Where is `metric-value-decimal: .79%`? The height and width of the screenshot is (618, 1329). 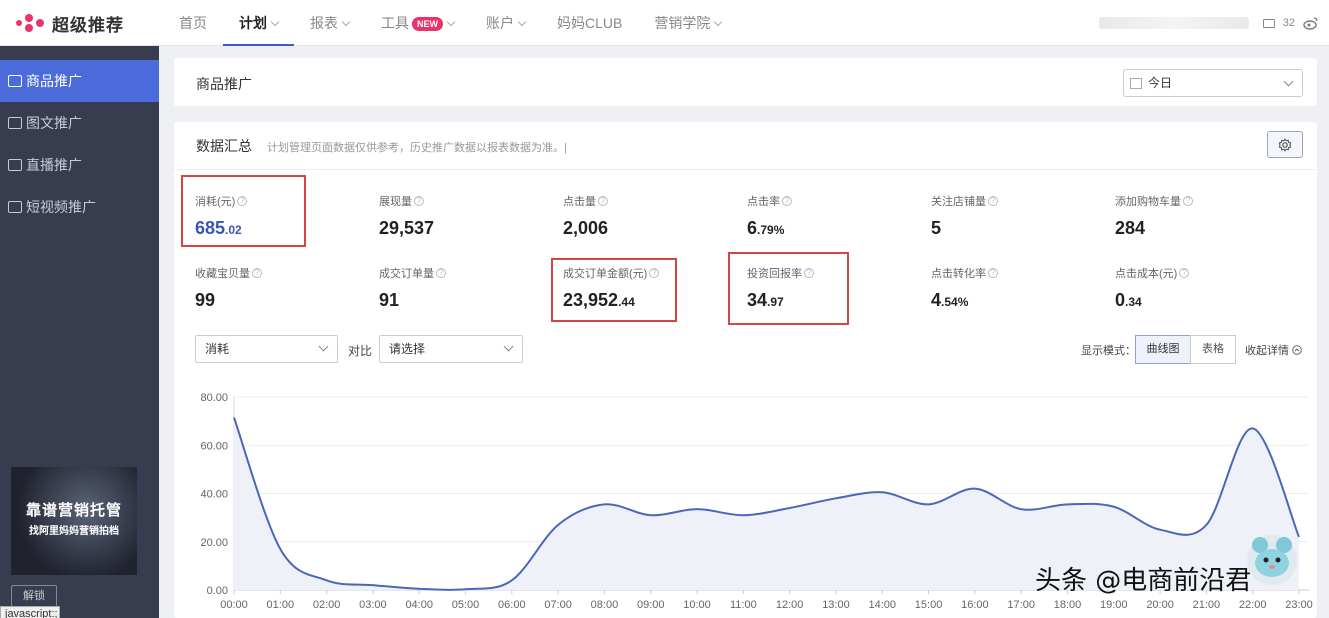
metric-value-decimal: .79% is located at coordinates (771, 230).